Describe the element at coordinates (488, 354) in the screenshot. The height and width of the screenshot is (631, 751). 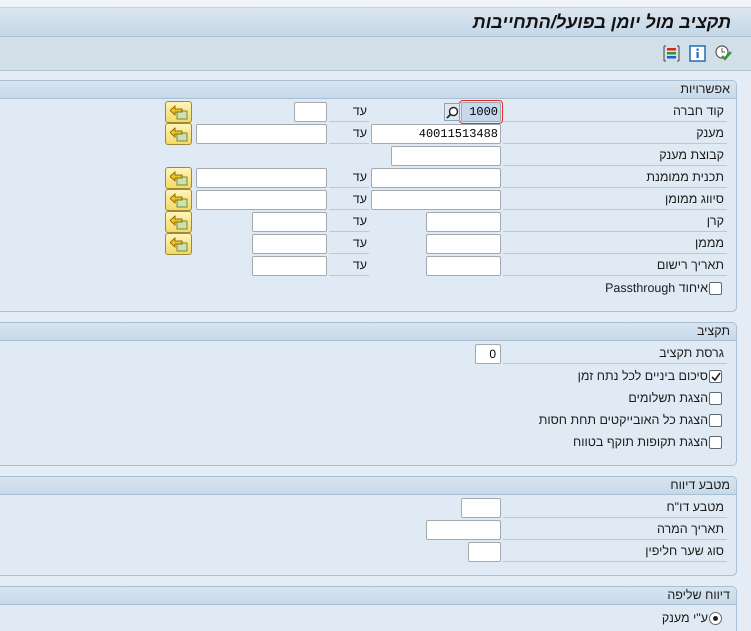
I see `input-field: 0` at that location.